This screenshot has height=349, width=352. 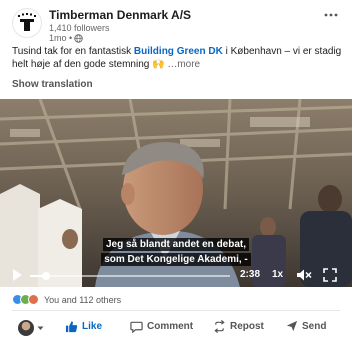 What do you see at coordinates (304, 275) in the screenshot?
I see `mute-icon` at bounding box center [304, 275].